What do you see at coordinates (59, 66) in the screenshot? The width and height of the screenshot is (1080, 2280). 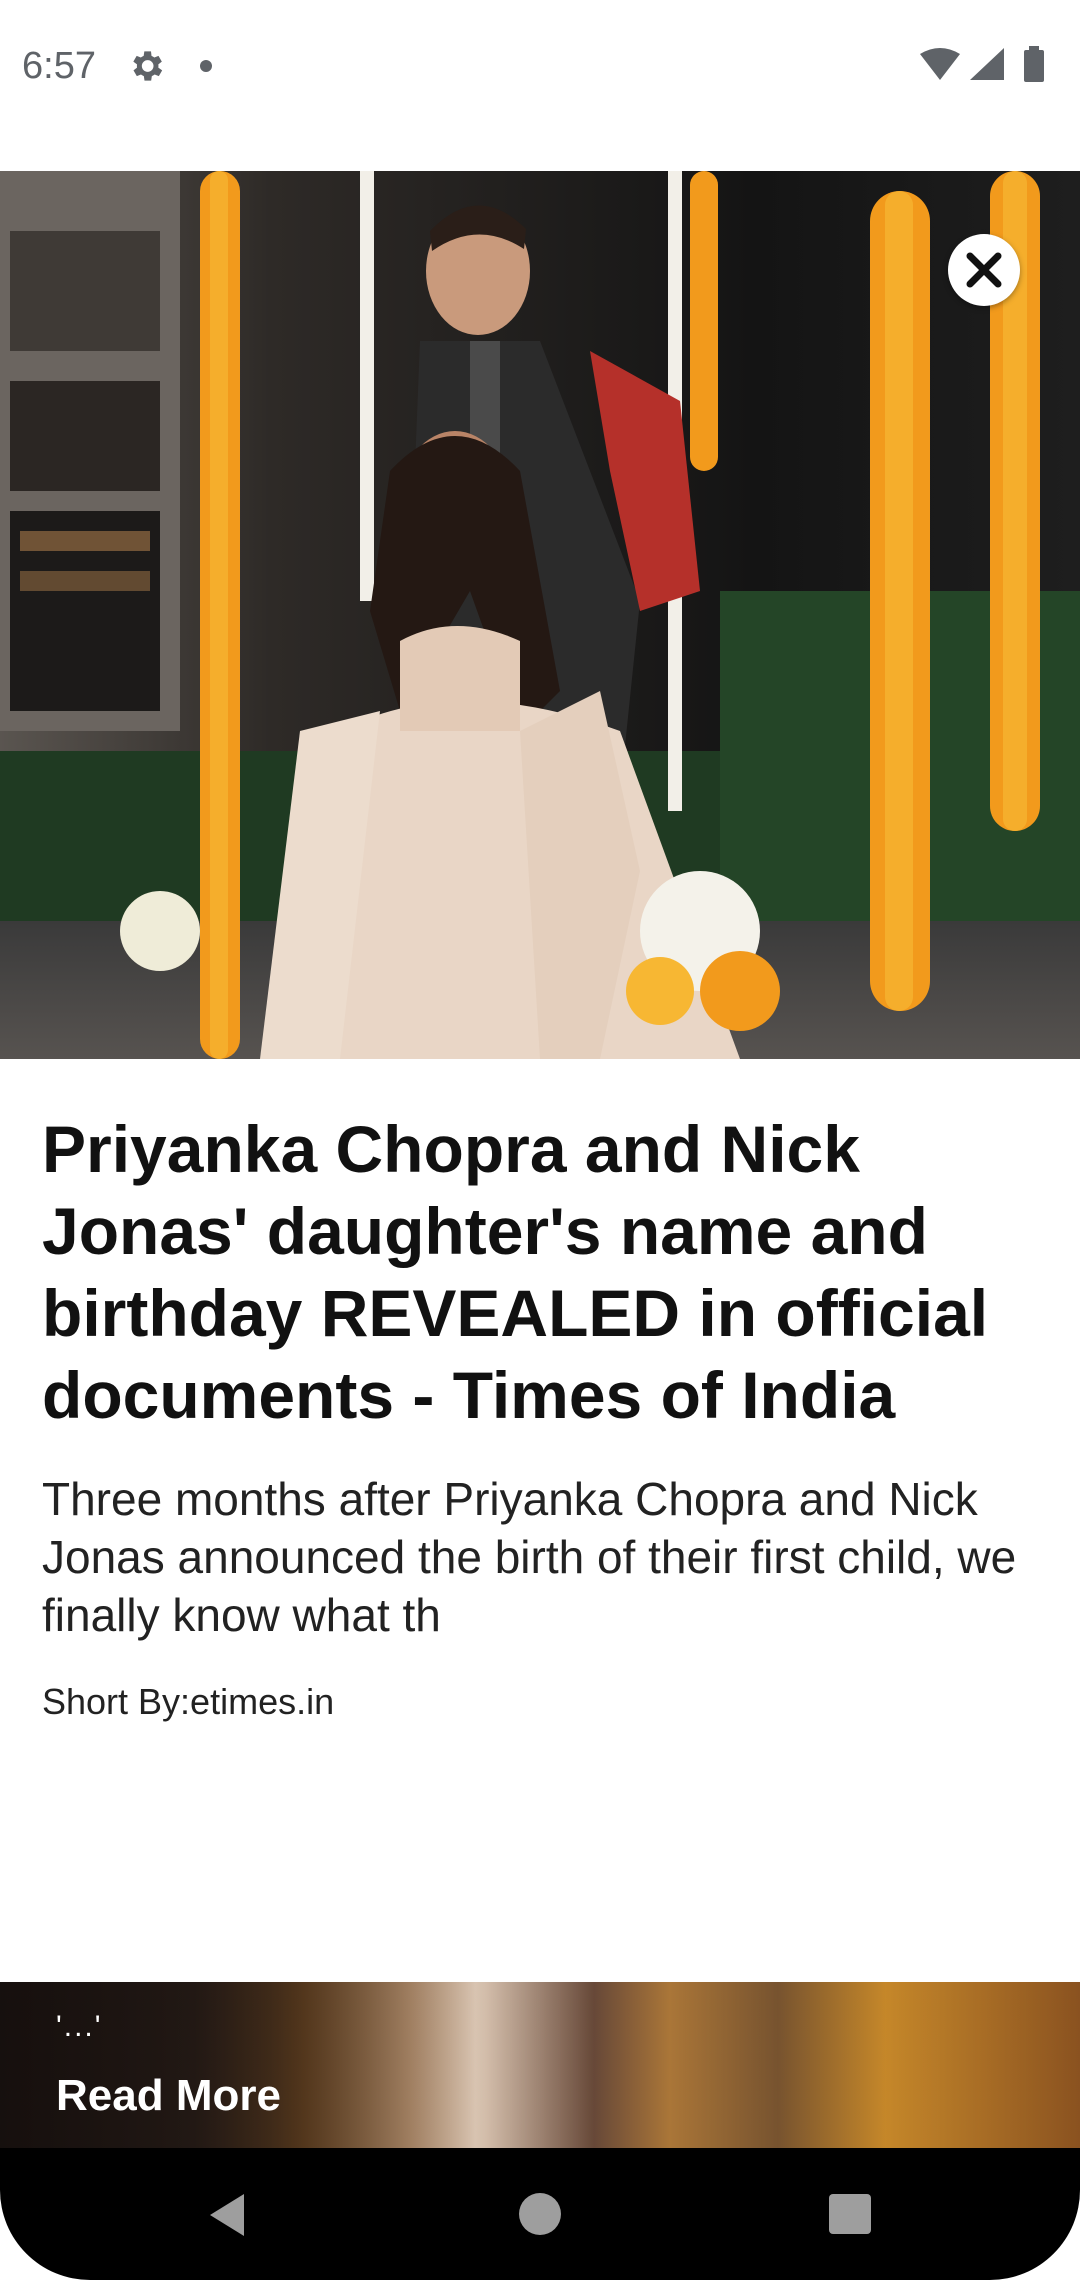 I see `status-time: 6:57` at bounding box center [59, 66].